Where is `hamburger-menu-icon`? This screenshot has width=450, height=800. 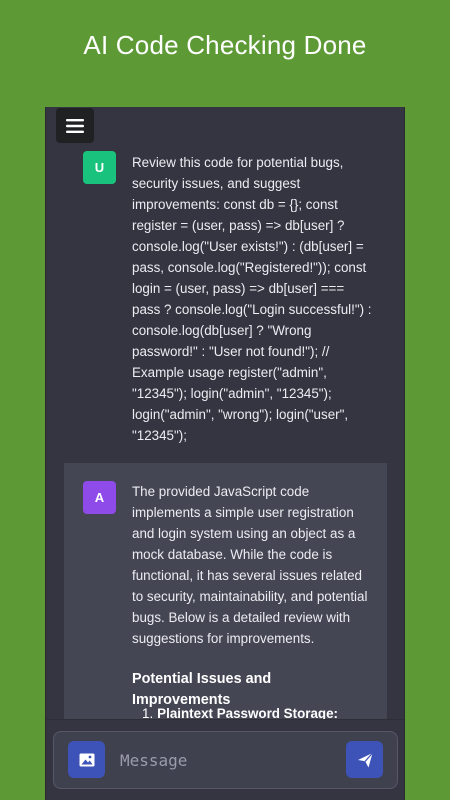
hamburger-menu-icon is located at coordinates (75, 125).